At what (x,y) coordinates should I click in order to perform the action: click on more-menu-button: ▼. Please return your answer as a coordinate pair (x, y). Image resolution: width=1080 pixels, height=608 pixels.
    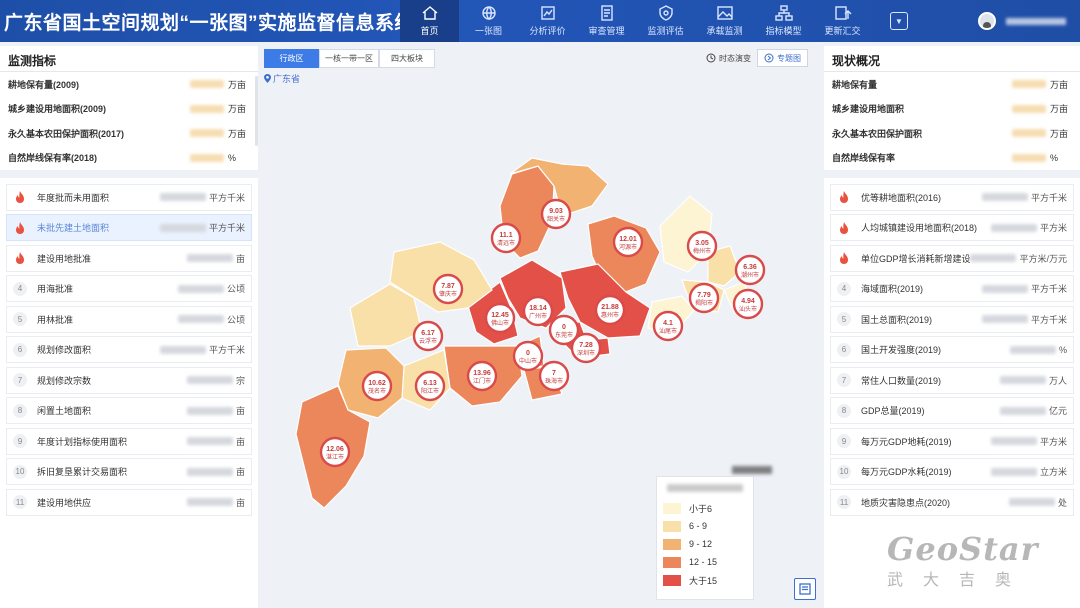
    Looking at the image, I should click on (899, 21).